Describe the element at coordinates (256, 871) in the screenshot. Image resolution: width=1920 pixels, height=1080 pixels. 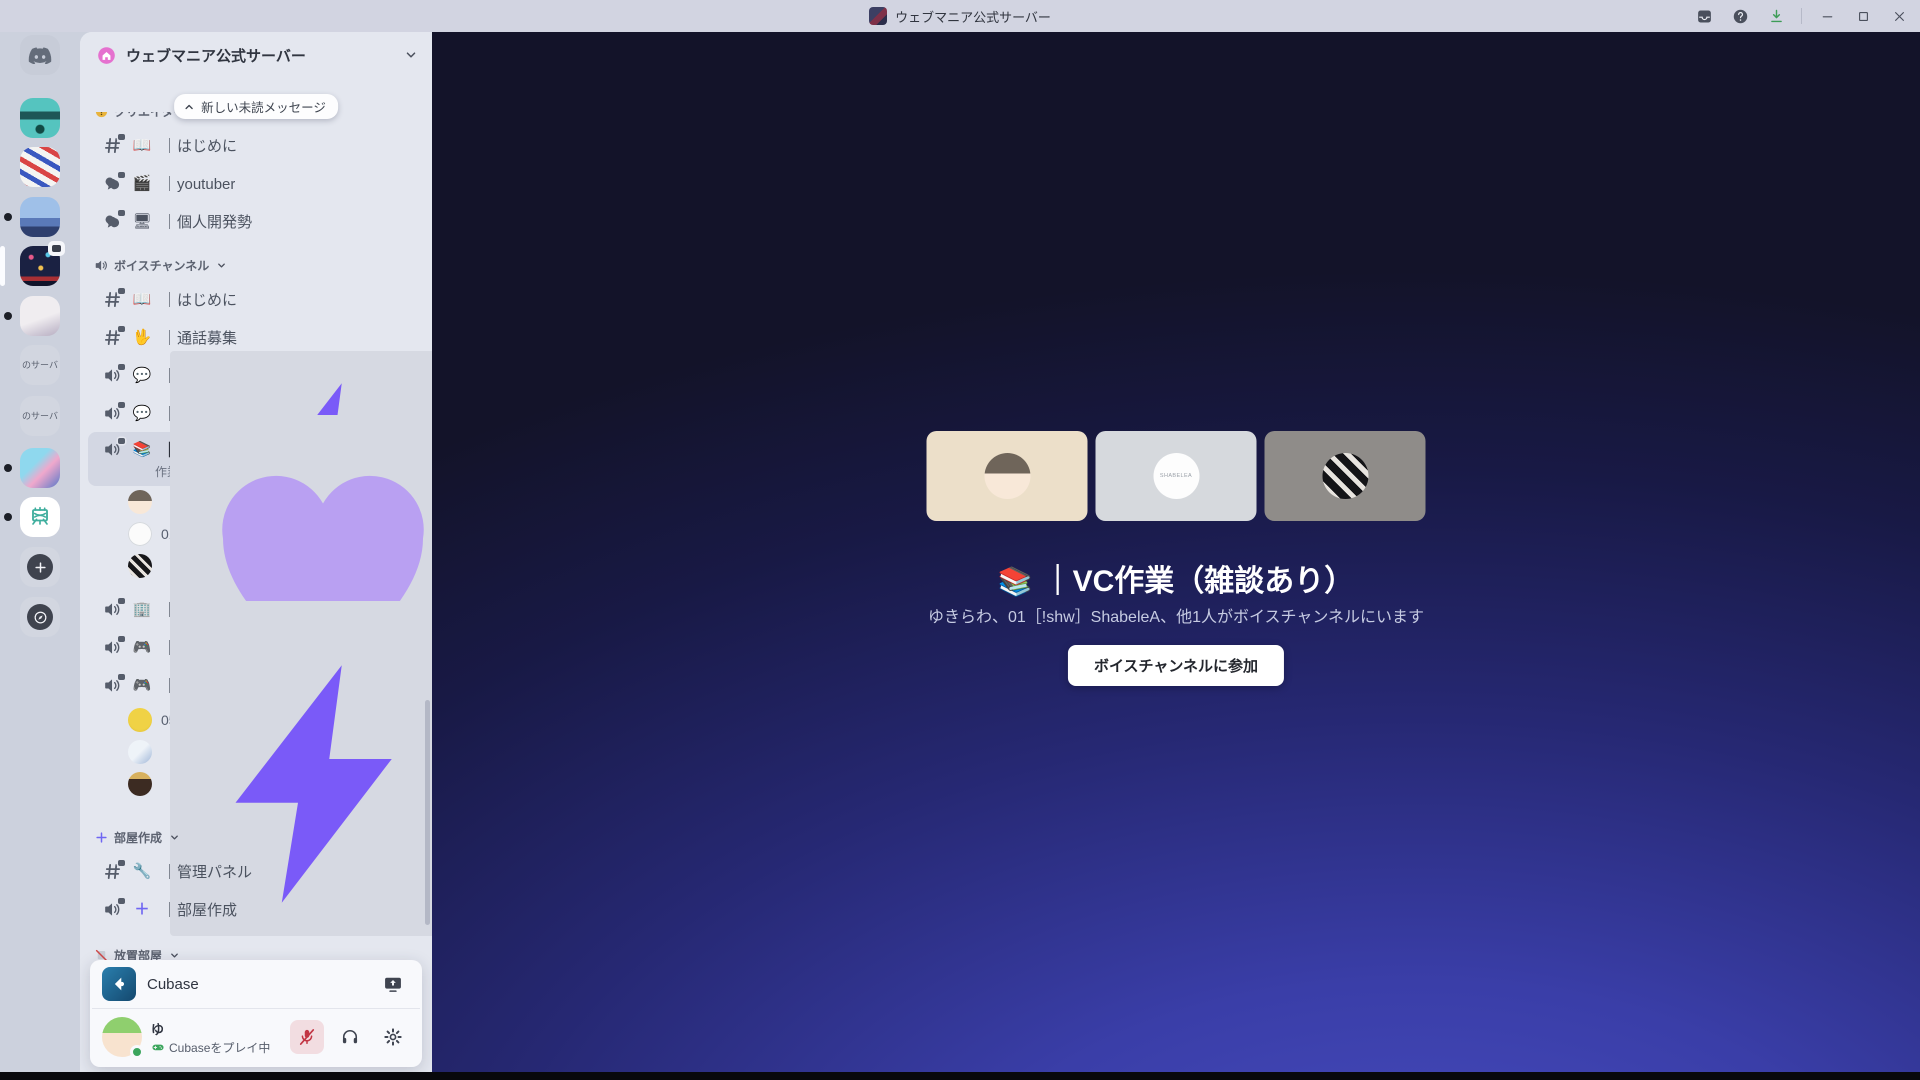
I see `channel-kanri-panel: 🔧 ｜管理パネル` at that location.